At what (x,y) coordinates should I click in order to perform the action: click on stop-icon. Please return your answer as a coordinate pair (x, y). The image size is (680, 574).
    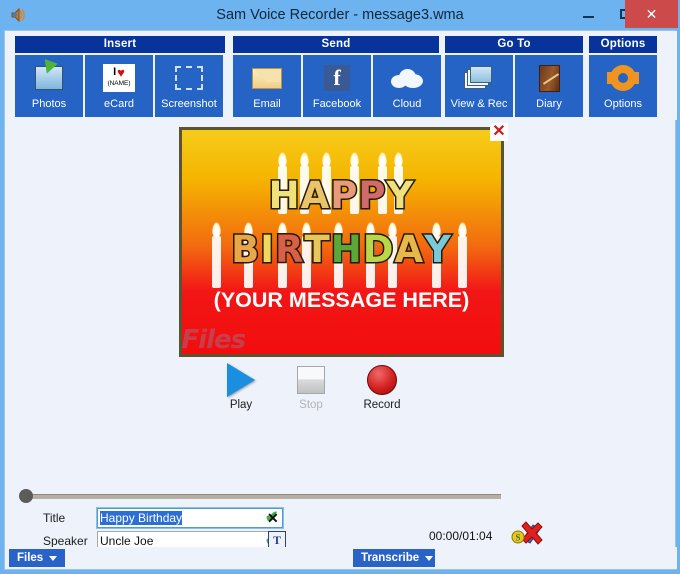
    Looking at the image, I should click on (311, 380).